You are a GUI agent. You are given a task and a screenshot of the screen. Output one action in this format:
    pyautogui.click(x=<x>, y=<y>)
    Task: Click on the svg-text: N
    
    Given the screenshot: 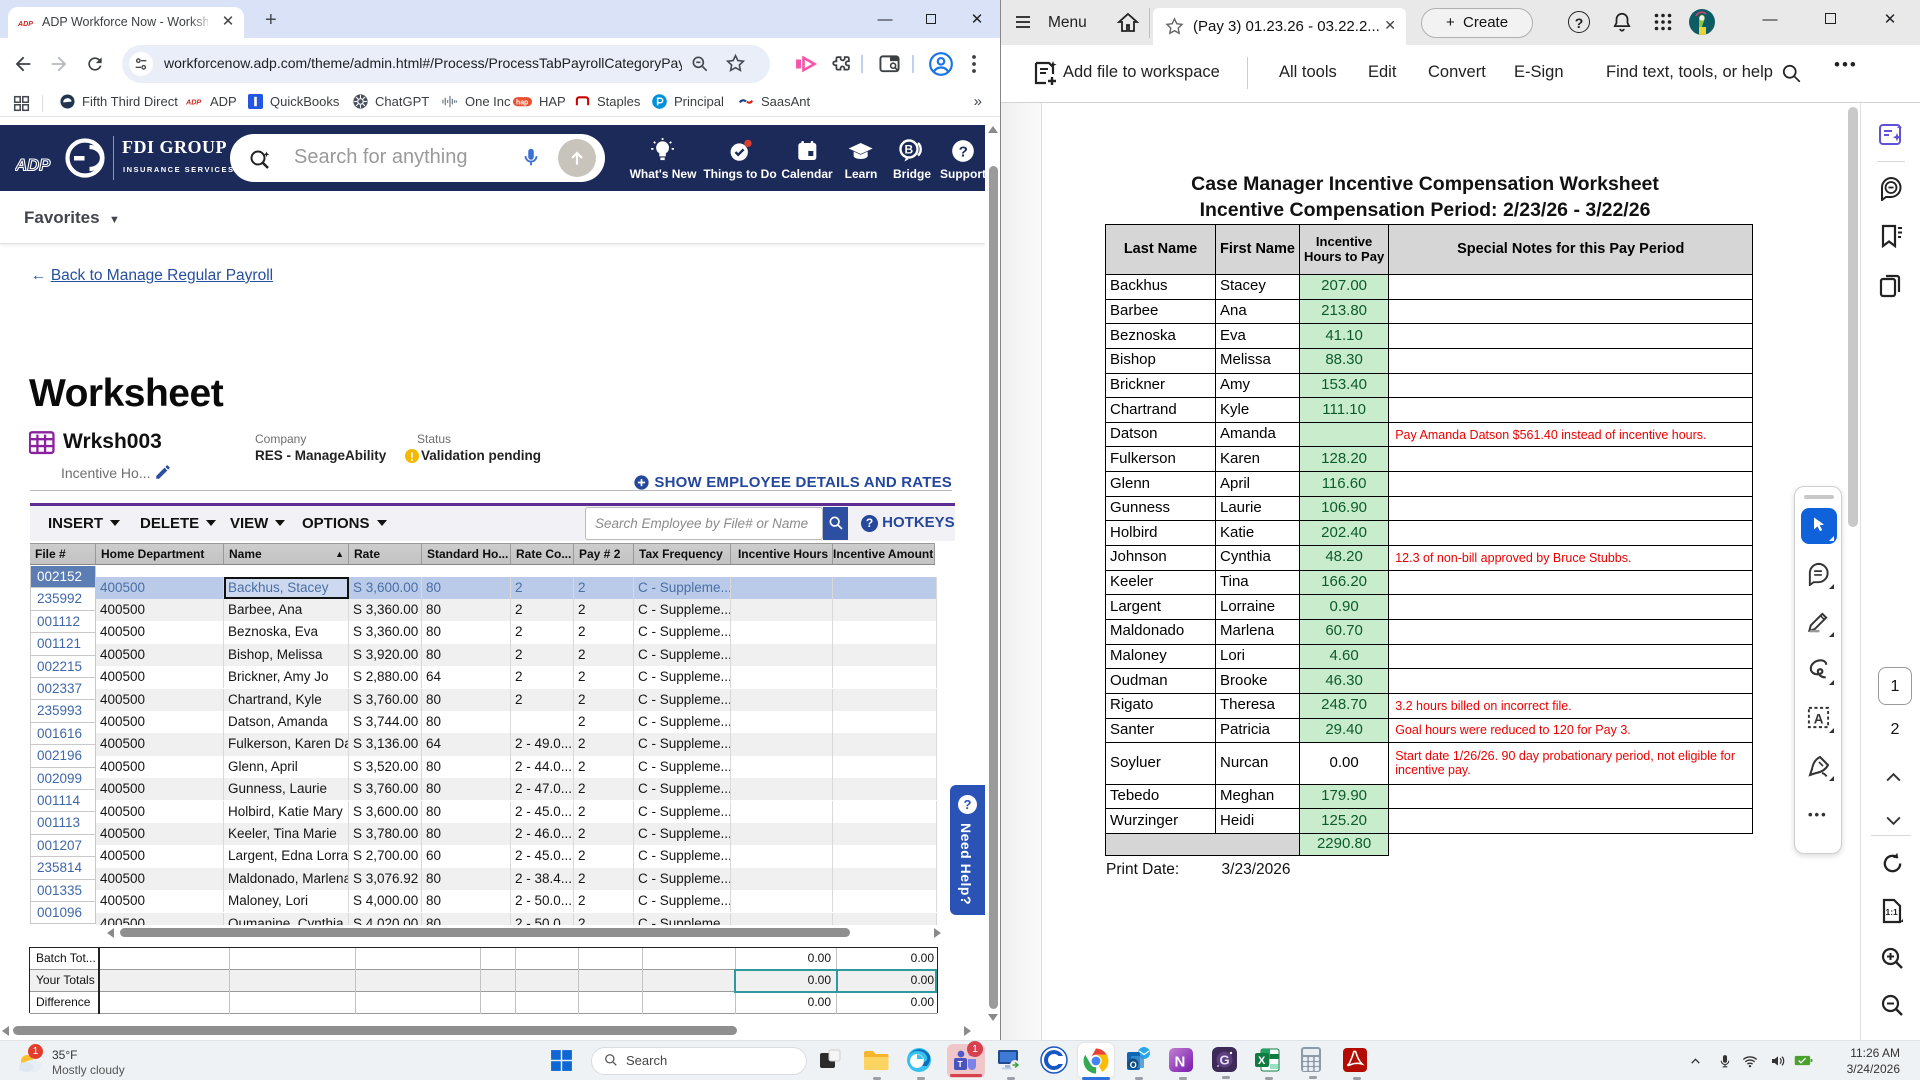 What is the action you would take?
    pyautogui.click(x=1180, y=1062)
    